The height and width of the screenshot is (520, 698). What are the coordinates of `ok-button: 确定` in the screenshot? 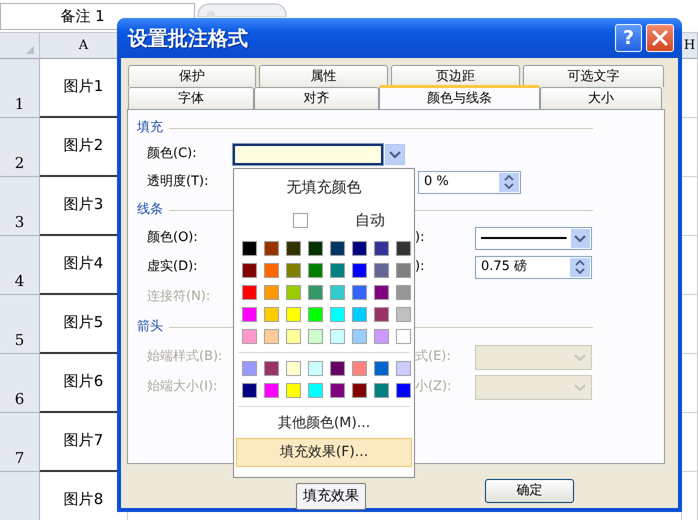 It's located at (529, 491).